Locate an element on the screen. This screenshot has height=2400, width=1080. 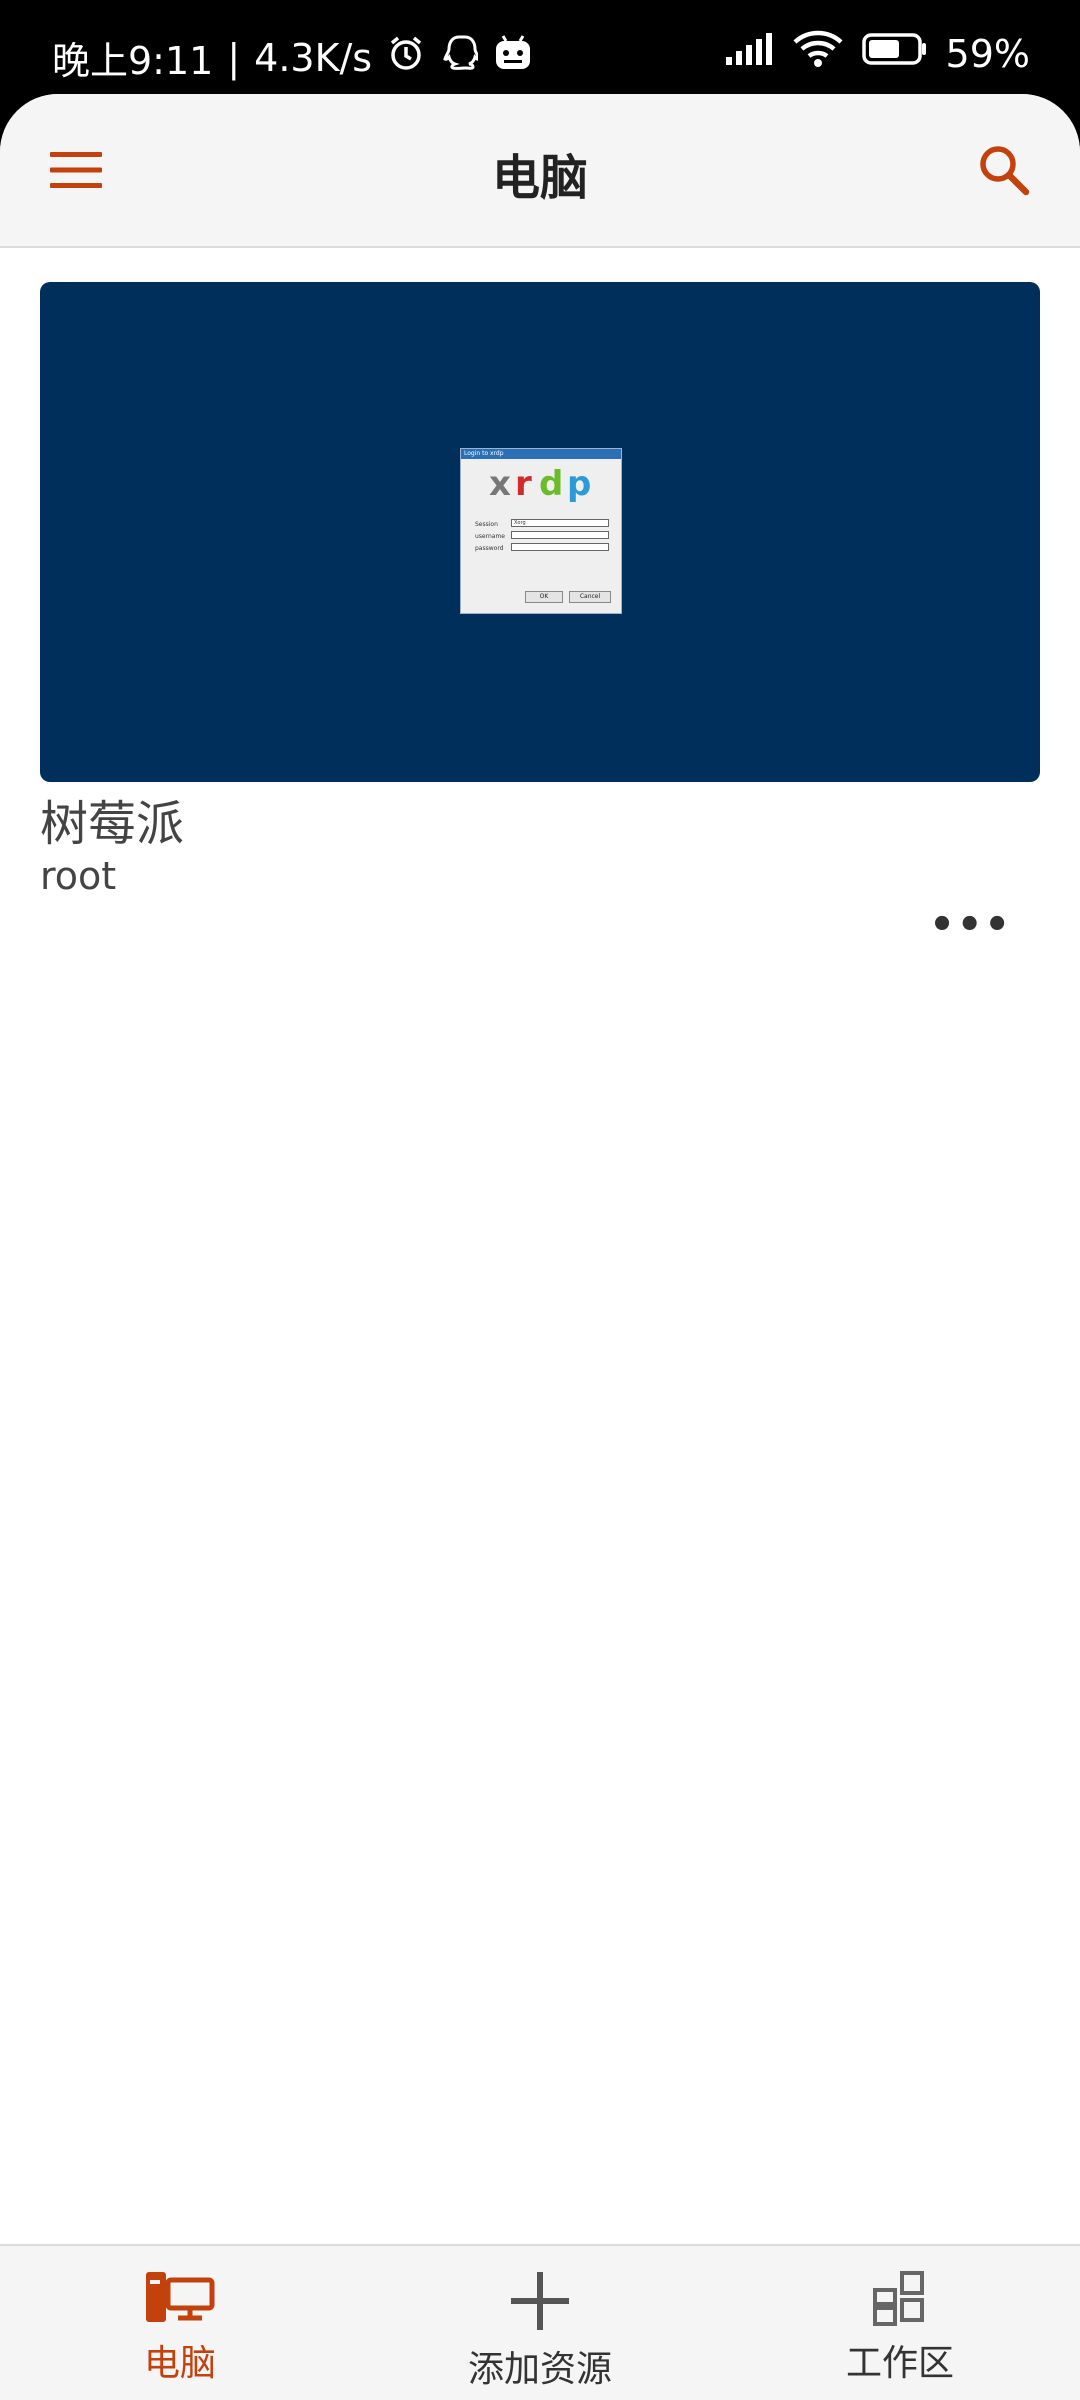
computer-user: root is located at coordinates (78, 876).